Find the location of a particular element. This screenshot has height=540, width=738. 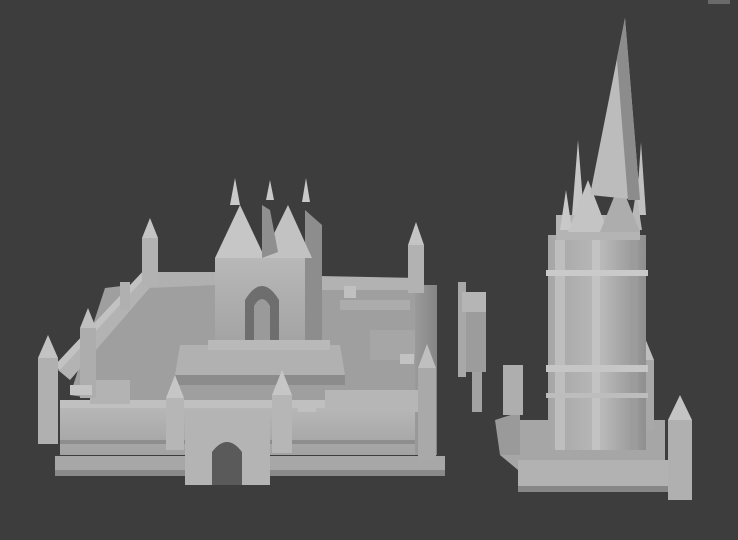

tower-base-front is located at coordinates (593, 475).